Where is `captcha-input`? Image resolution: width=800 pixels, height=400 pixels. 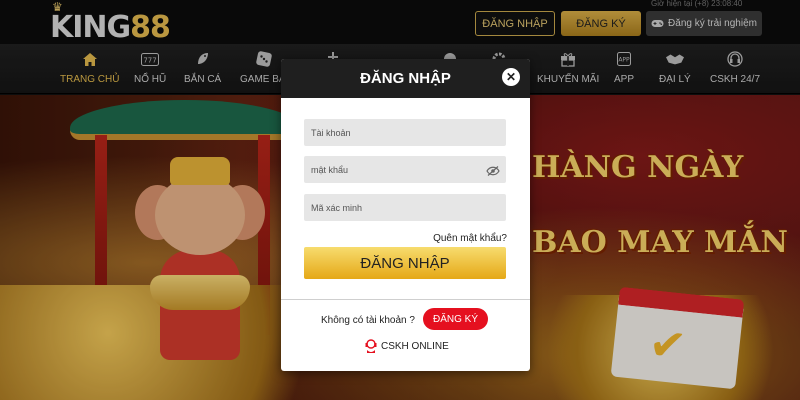 captcha-input is located at coordinates (405, 207).